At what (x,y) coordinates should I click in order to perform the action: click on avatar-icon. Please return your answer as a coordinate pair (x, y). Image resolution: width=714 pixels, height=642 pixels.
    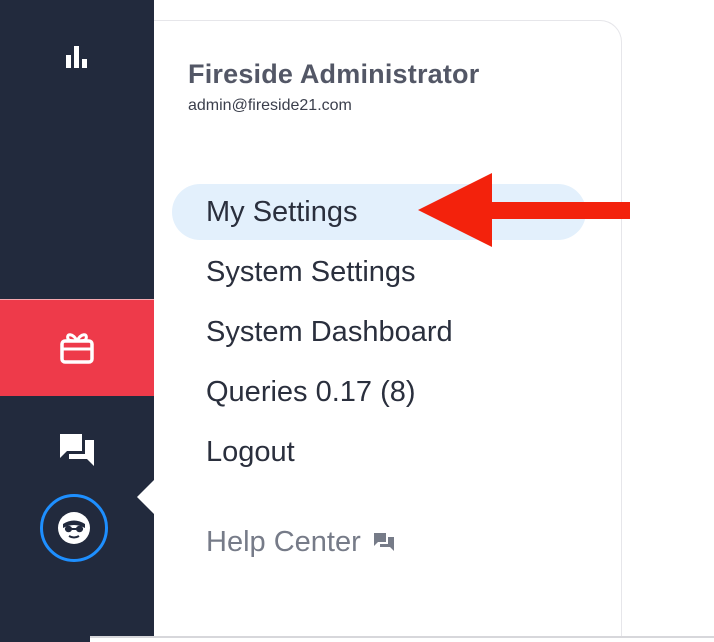
    Looking at the image, I should click on (74, 528).